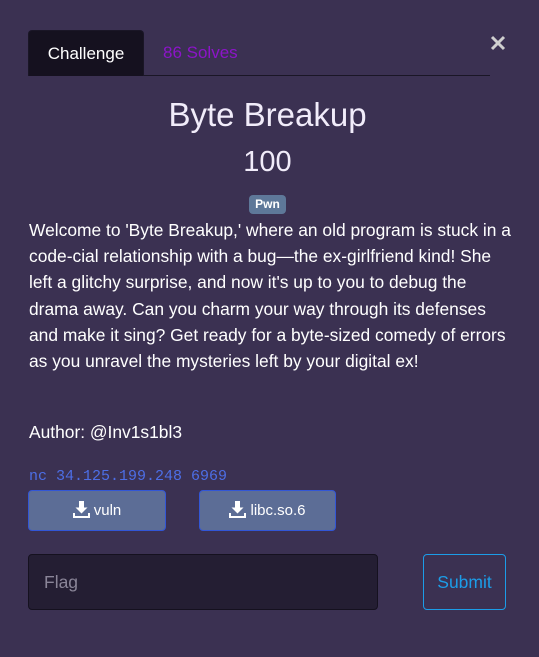 The image size is (539, 657). Describe the element at coordinates (259, 53) in the screenshot. I see `challenge-tabs: Challenge 86 Solves` at that location.